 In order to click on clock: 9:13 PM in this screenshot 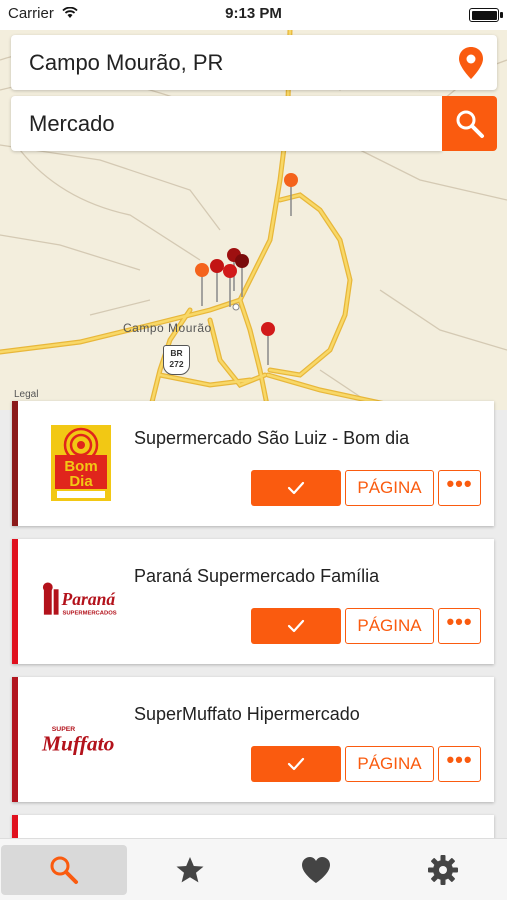, I will do `click(253, 13)`.